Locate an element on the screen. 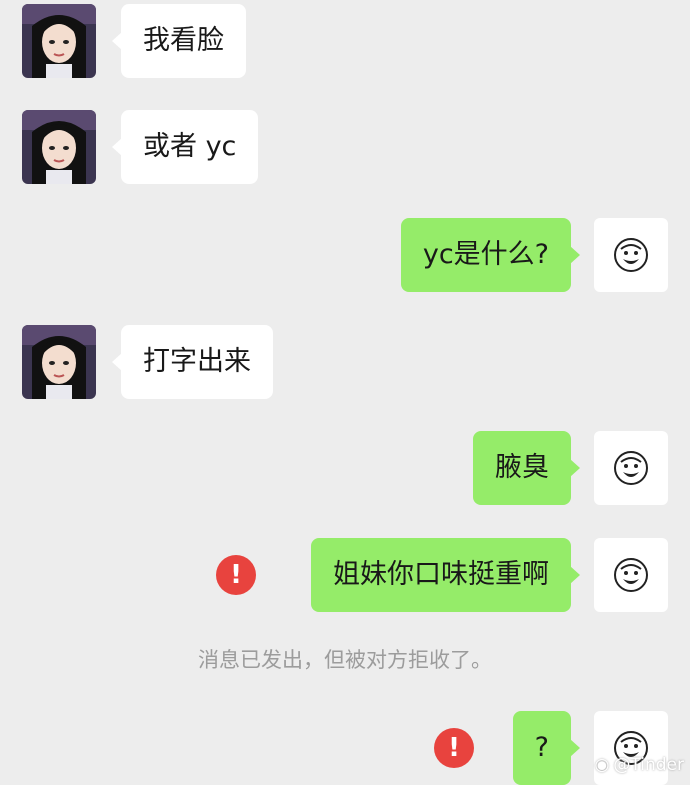 The image size is (690, 785). incoming-message: 我看脸 is located at coordinates (179, 41).